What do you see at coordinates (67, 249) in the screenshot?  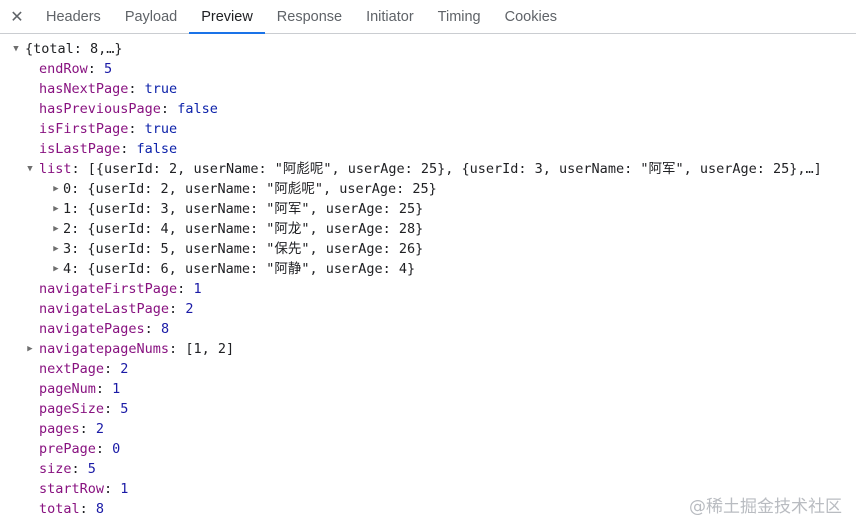 I see `property-key: 3` at bounding box center [67, 249].